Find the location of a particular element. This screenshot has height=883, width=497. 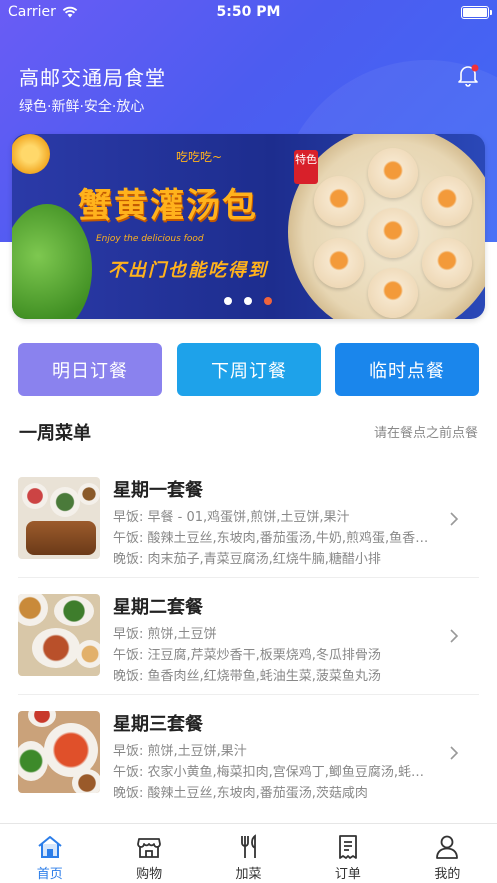

tab-profile: 我的 is located at coordinates (447, 853).